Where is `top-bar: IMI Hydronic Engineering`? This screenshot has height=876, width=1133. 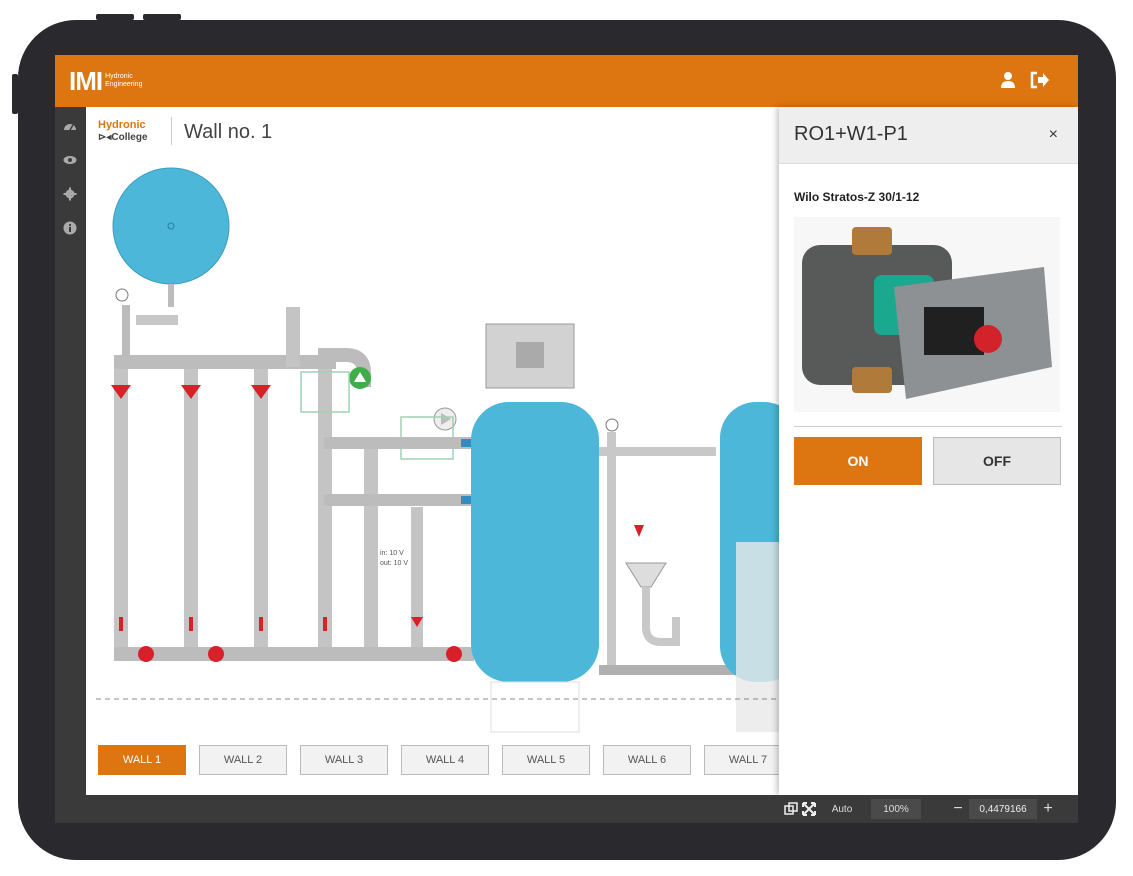 top-bar: IMI Hydronic Engineering is located at coordinates (566, 81).